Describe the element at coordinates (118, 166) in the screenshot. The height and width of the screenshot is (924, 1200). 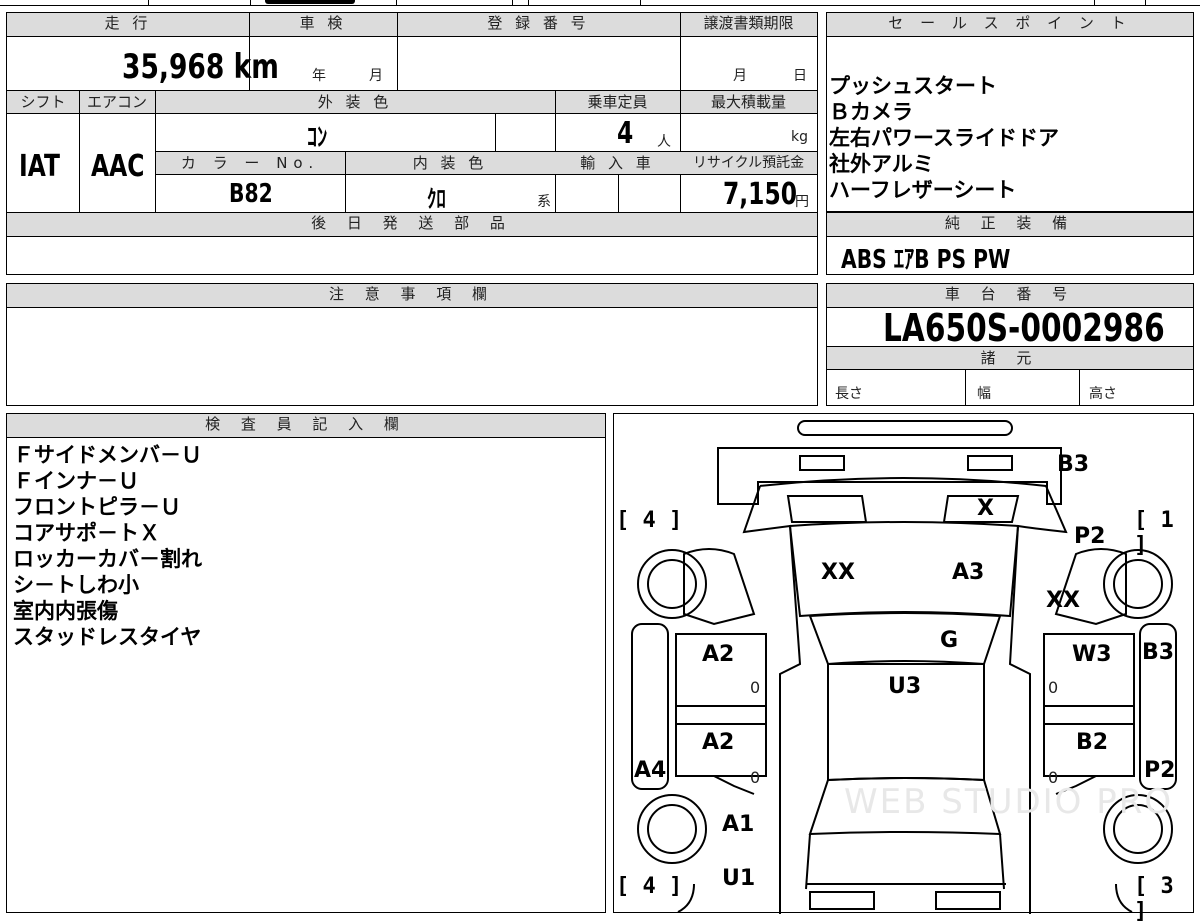
I see `ac-value: AAC` at that location.